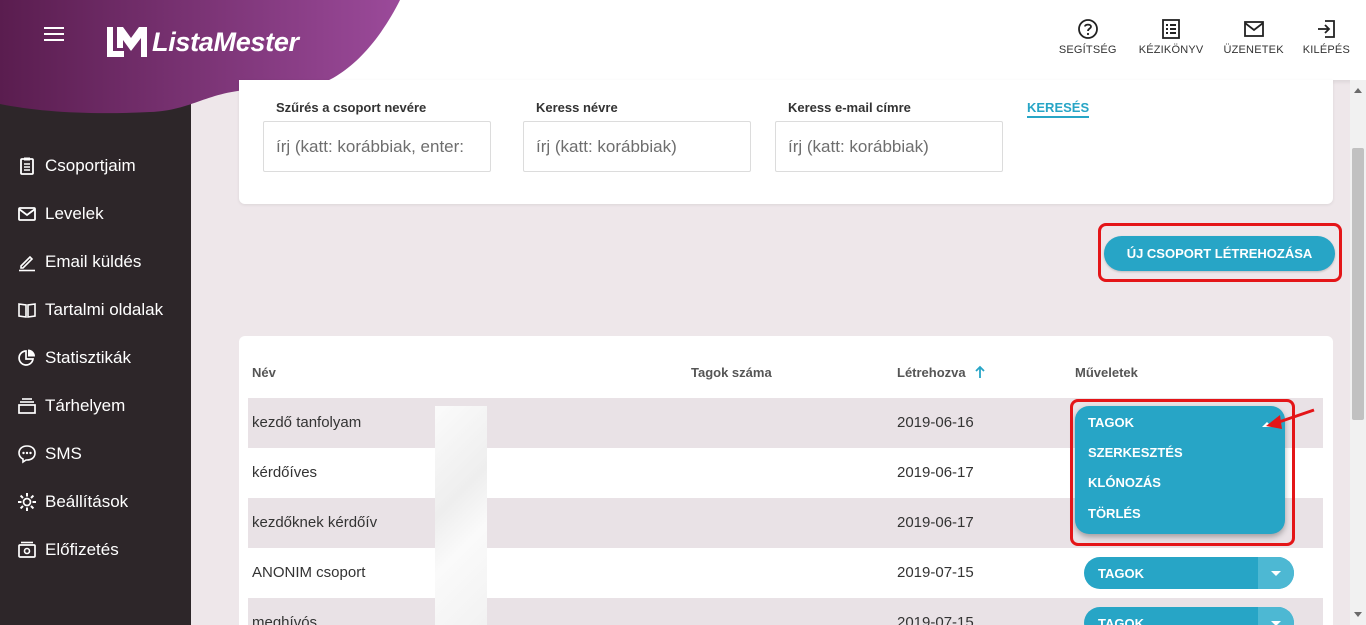  What do you see at coordinates (577, 107) in the screenshot?
I see `name-search-label: Keress névre` at bounding box center [577, 107].